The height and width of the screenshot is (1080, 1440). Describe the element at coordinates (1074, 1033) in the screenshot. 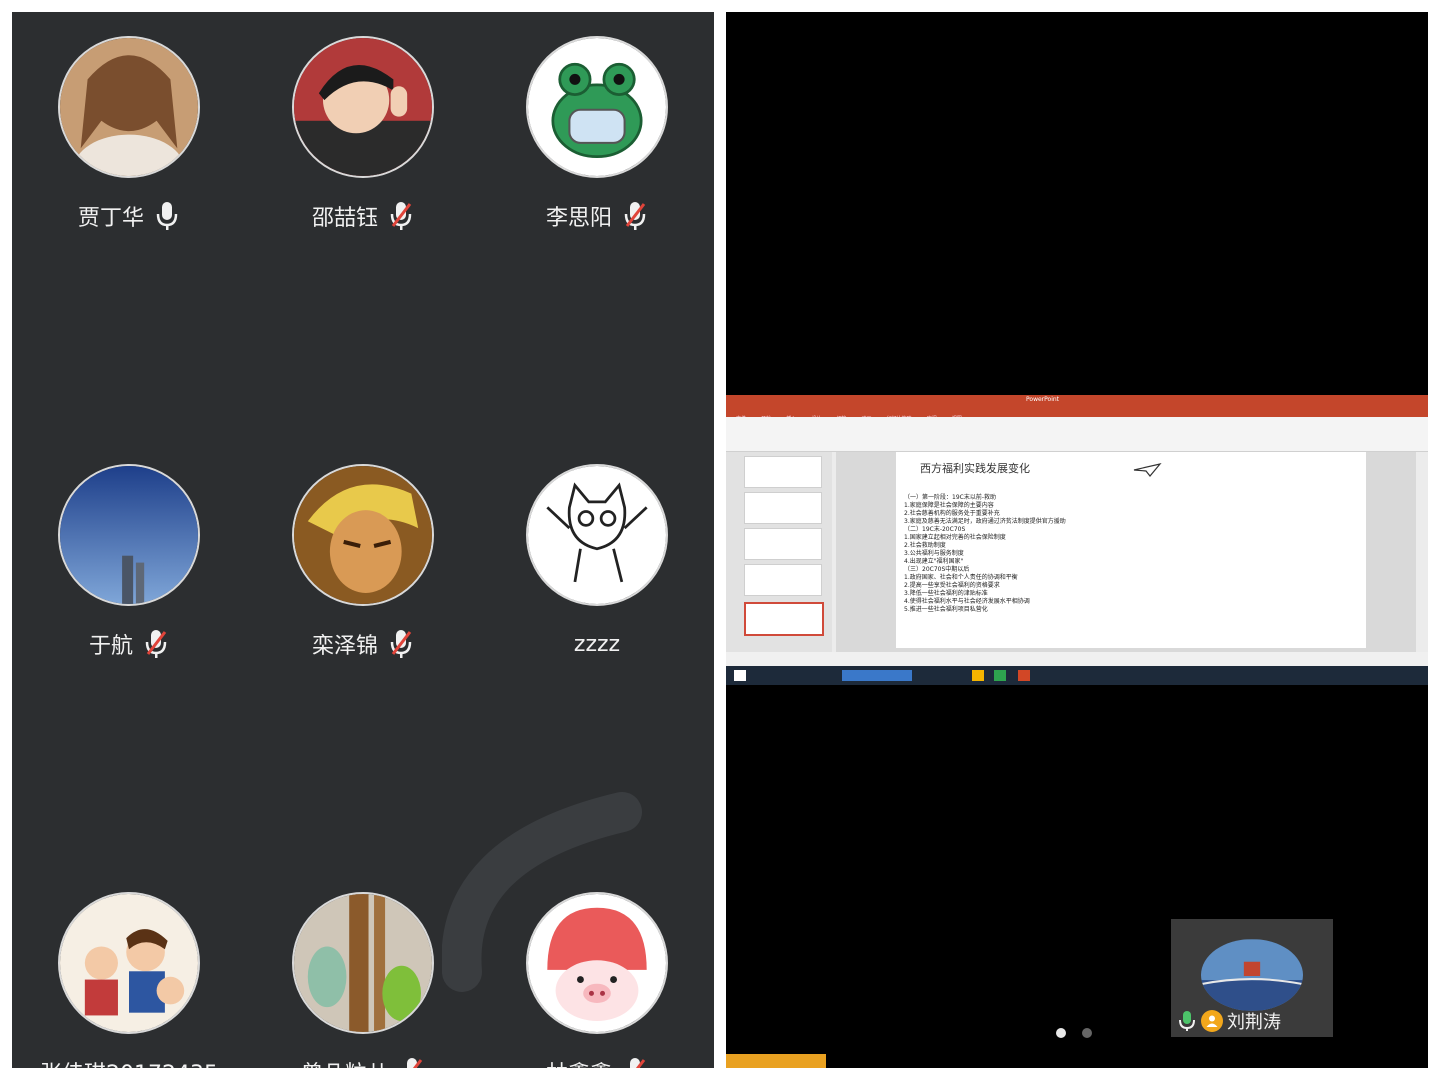

I see `page-indicator` at that location.